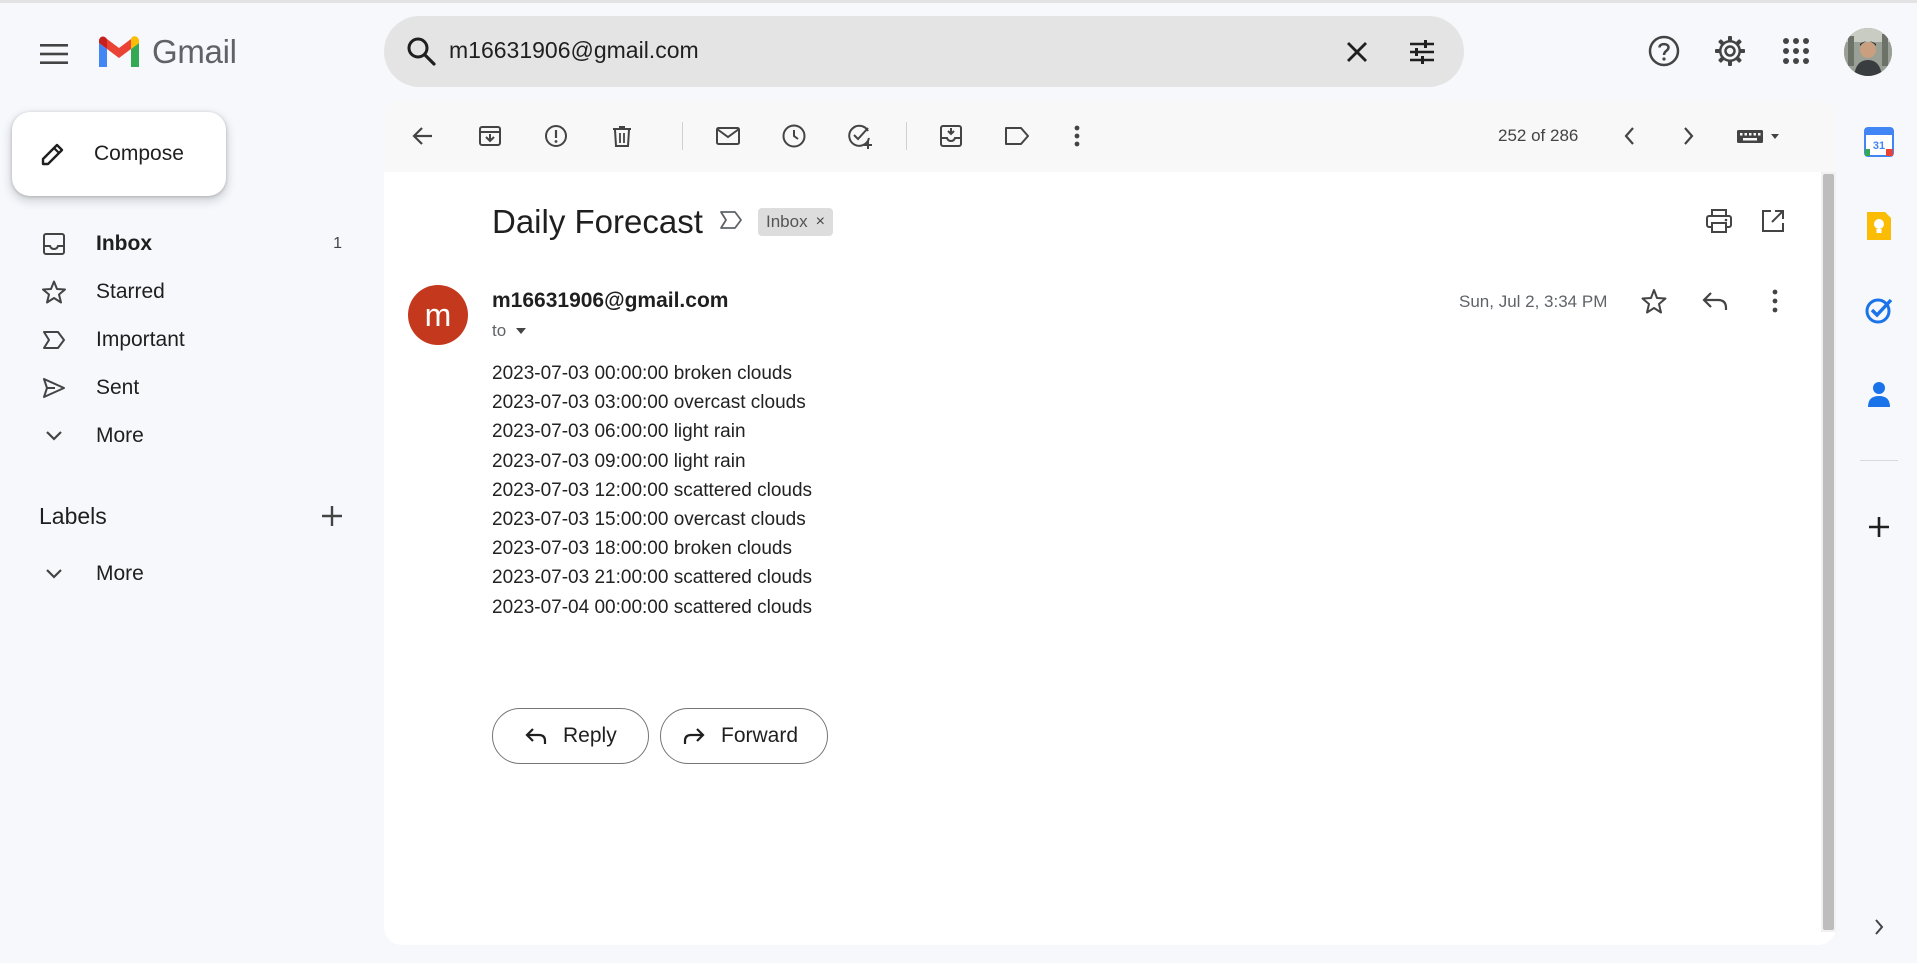  What do you see at coordinates (1879, 460) in the screenshot?
I see `side-panel-divider` at bounding box center [1879, 460].